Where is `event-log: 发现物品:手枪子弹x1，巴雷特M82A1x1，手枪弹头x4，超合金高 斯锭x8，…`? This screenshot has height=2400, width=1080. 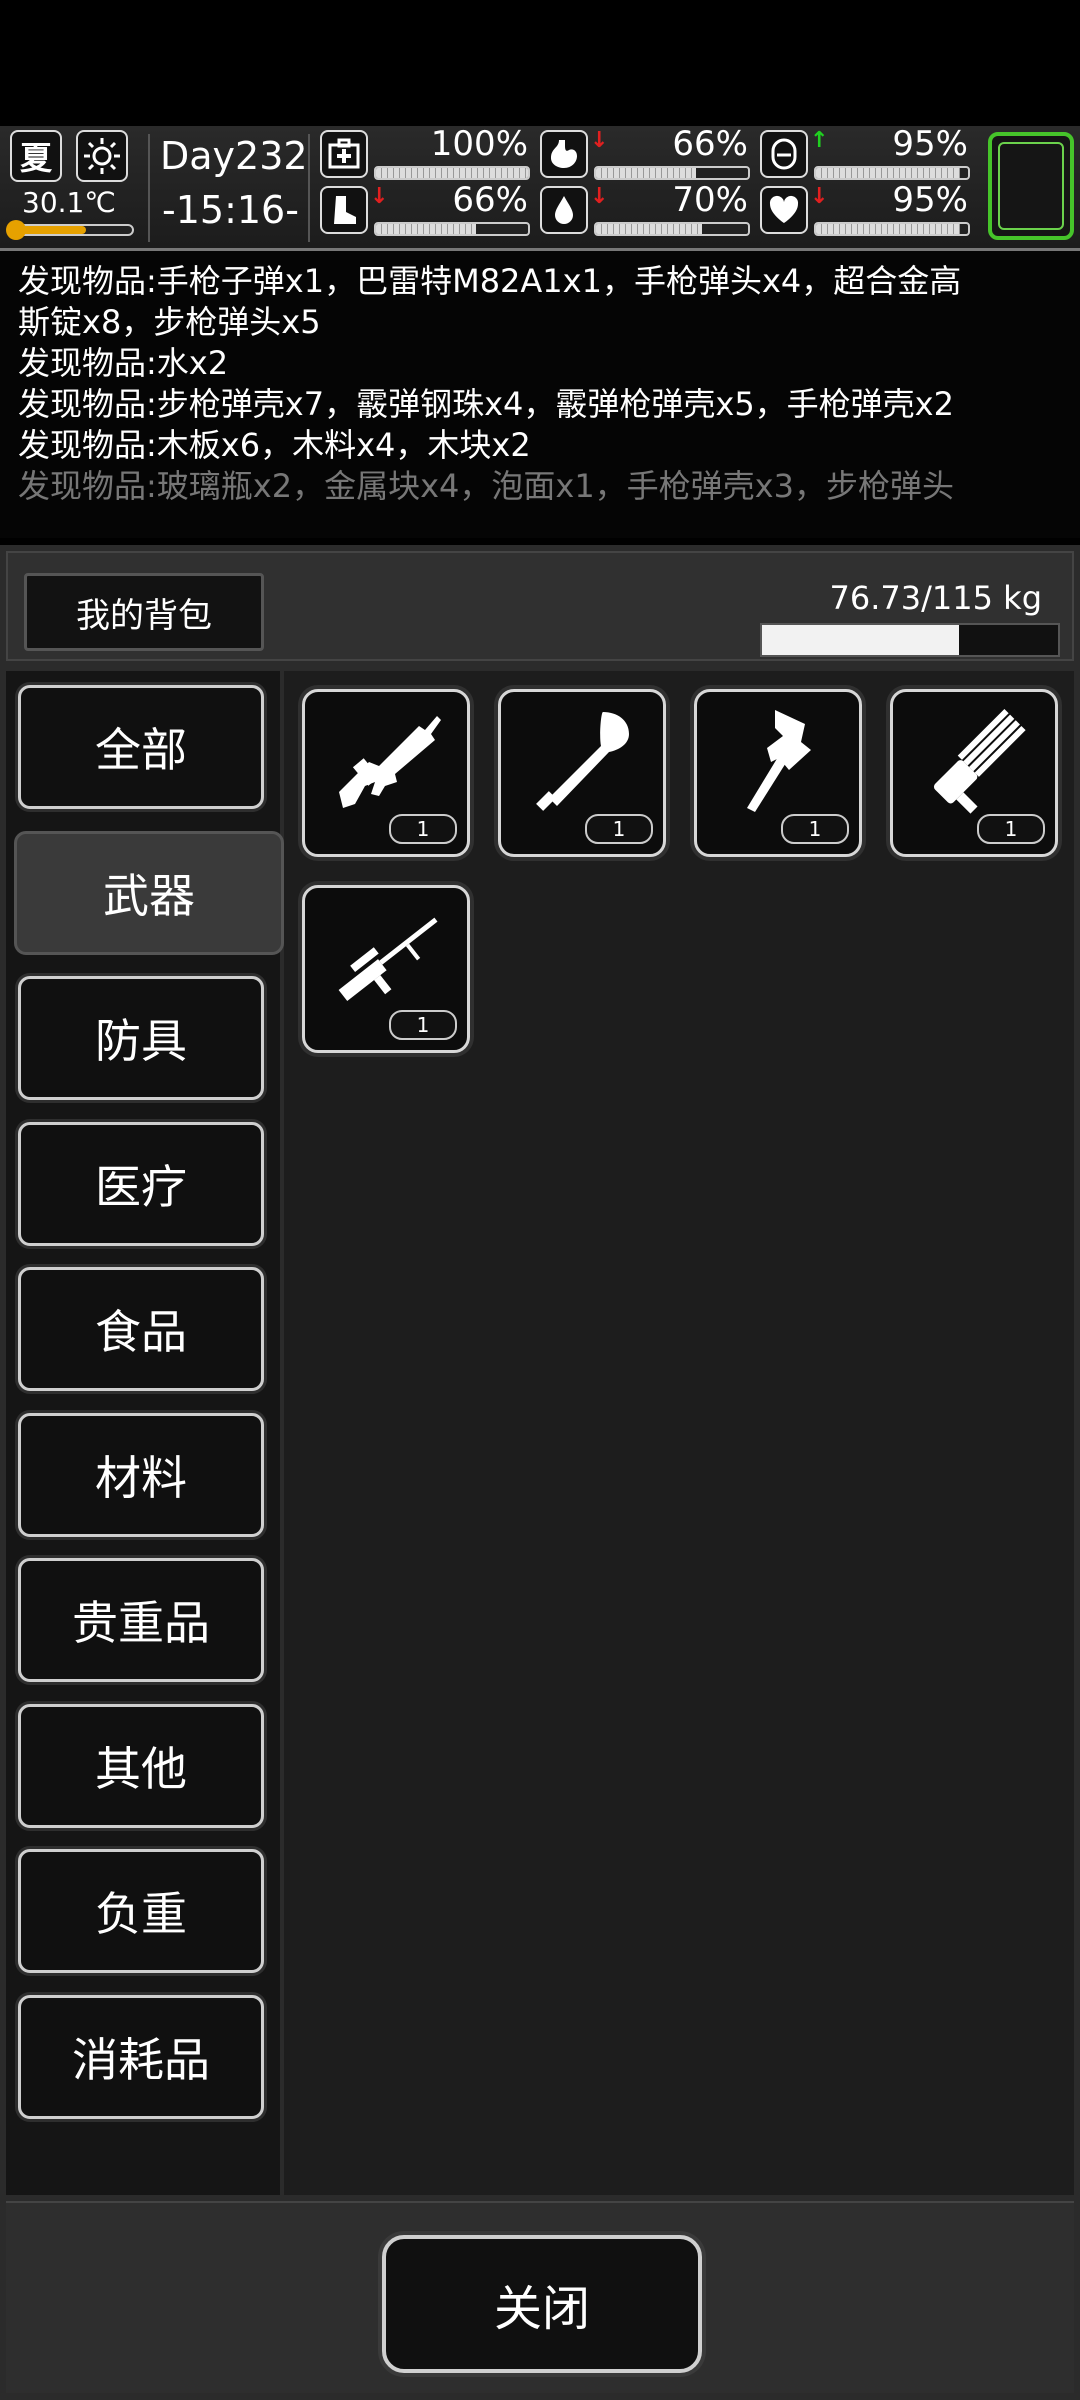
event-log: 发现物品:手枪子弹x1，巴雷特M82A1x1，手枪弹头x4，超合金高 斯锭x8，… is located at coordinates (540, 394).